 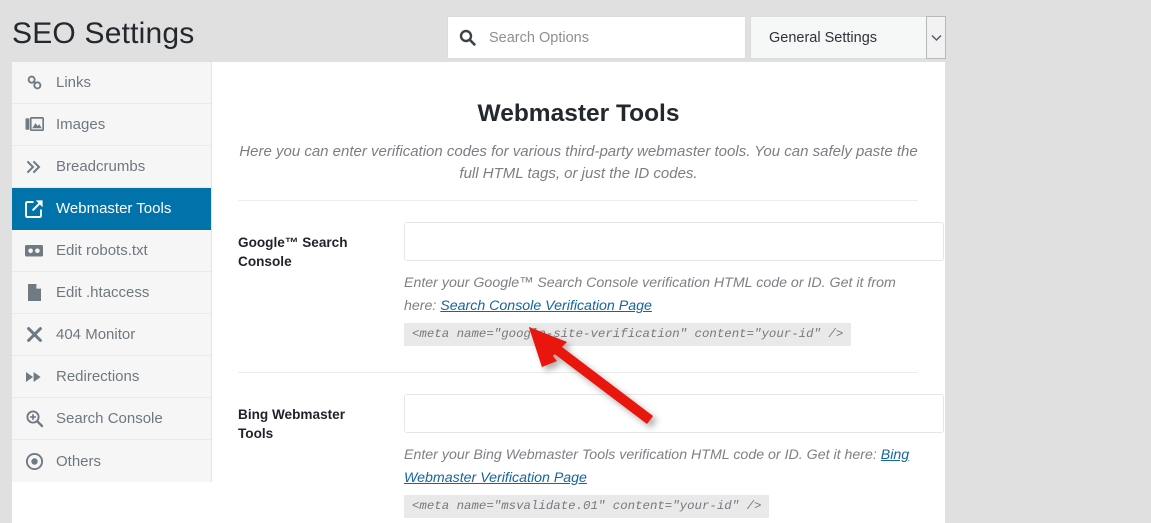 What do you see at coordinates (606, 37) in the screenshot?
I see `search-input` at bounding box center [606, 37].